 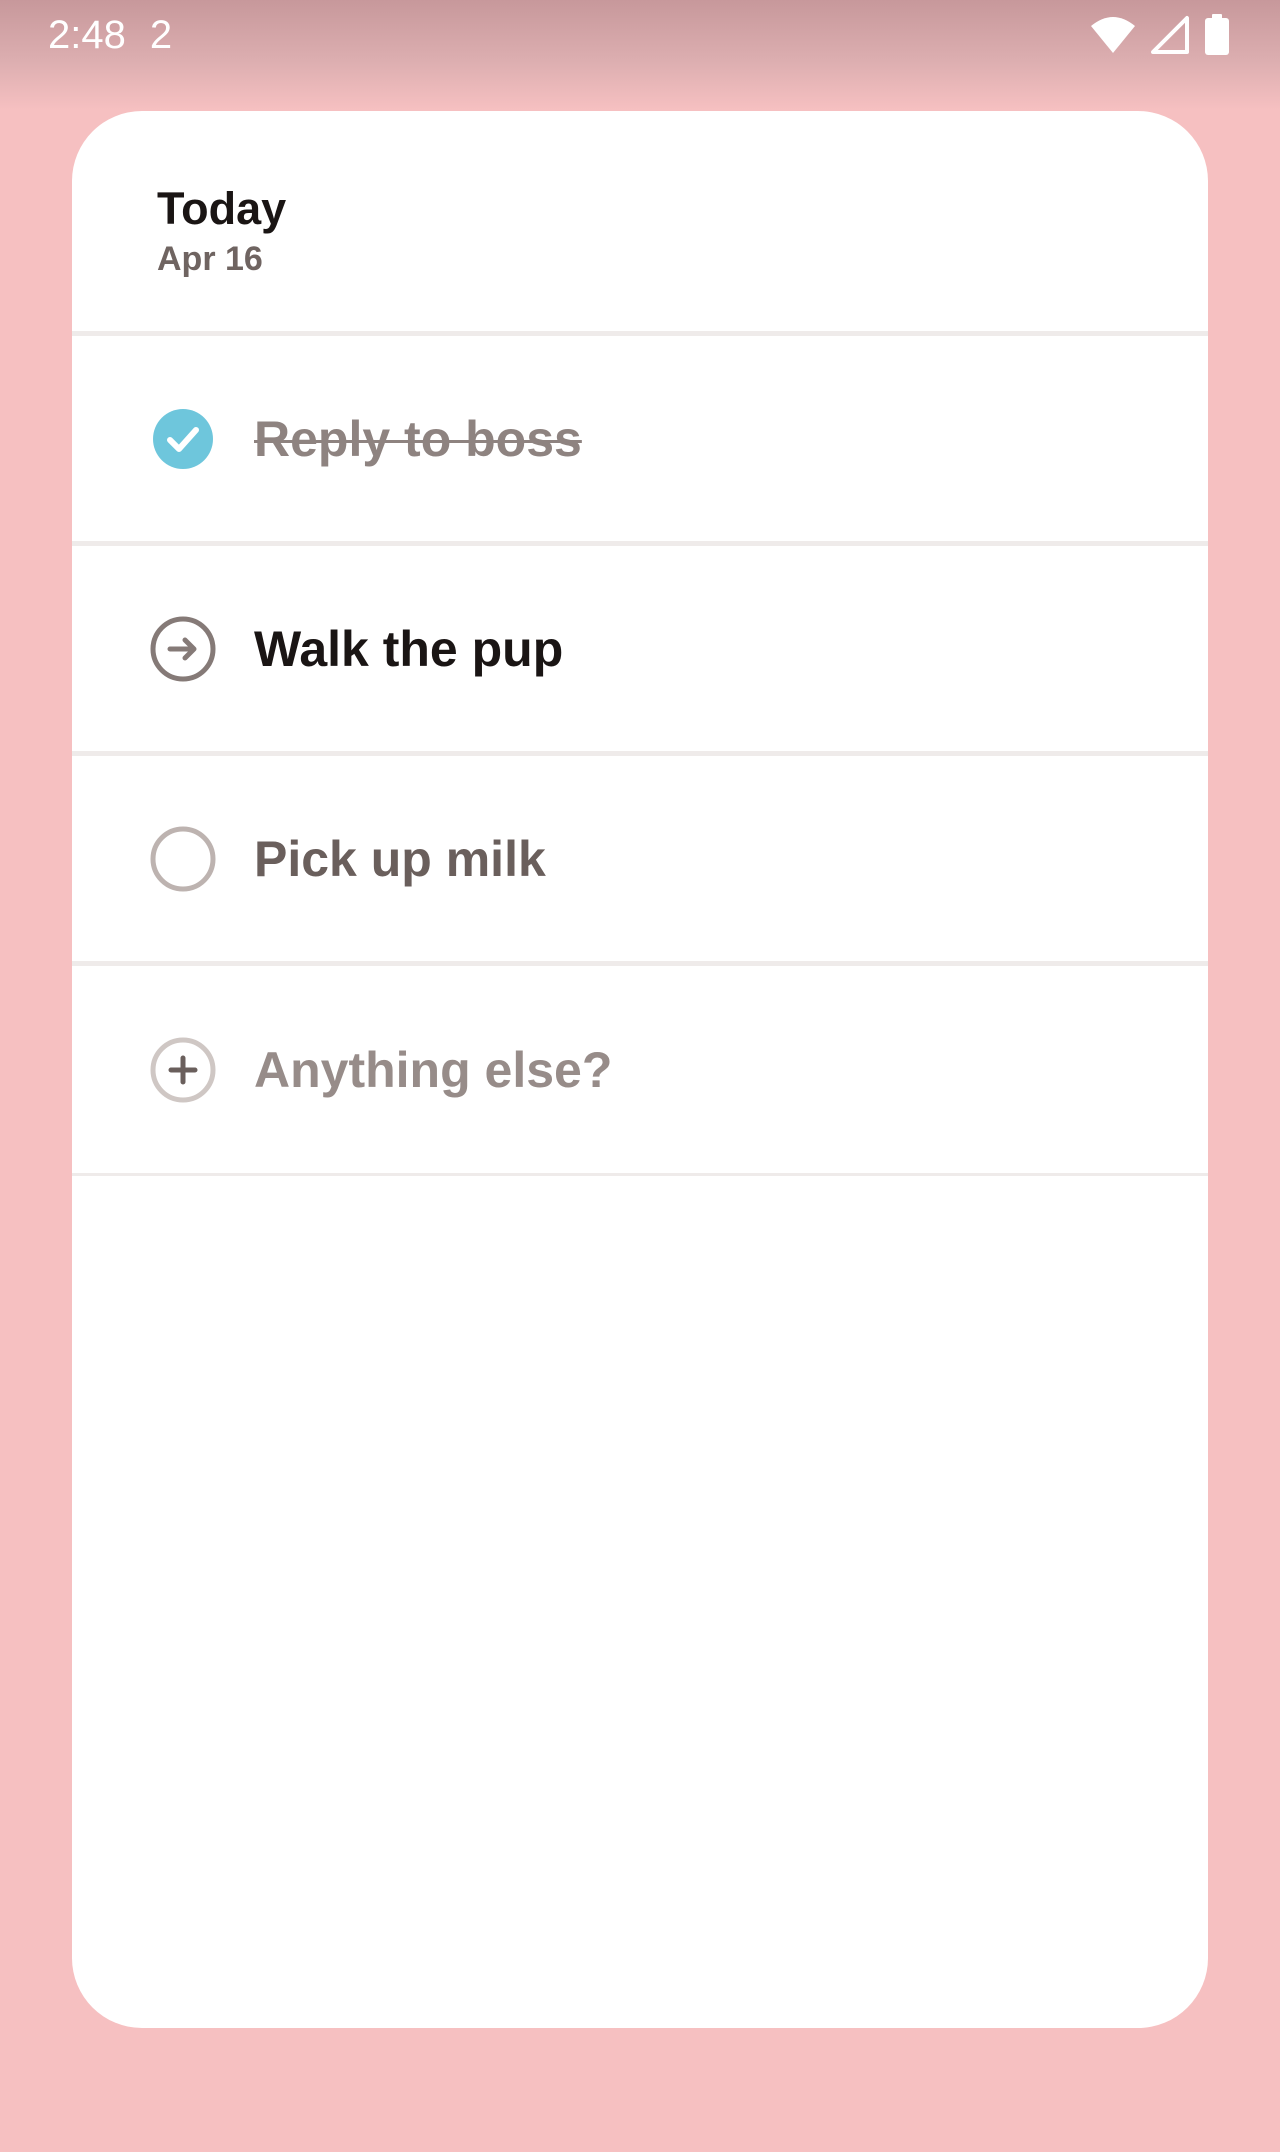 I want to click on notification-count: 2, so click(x=161, y=35).